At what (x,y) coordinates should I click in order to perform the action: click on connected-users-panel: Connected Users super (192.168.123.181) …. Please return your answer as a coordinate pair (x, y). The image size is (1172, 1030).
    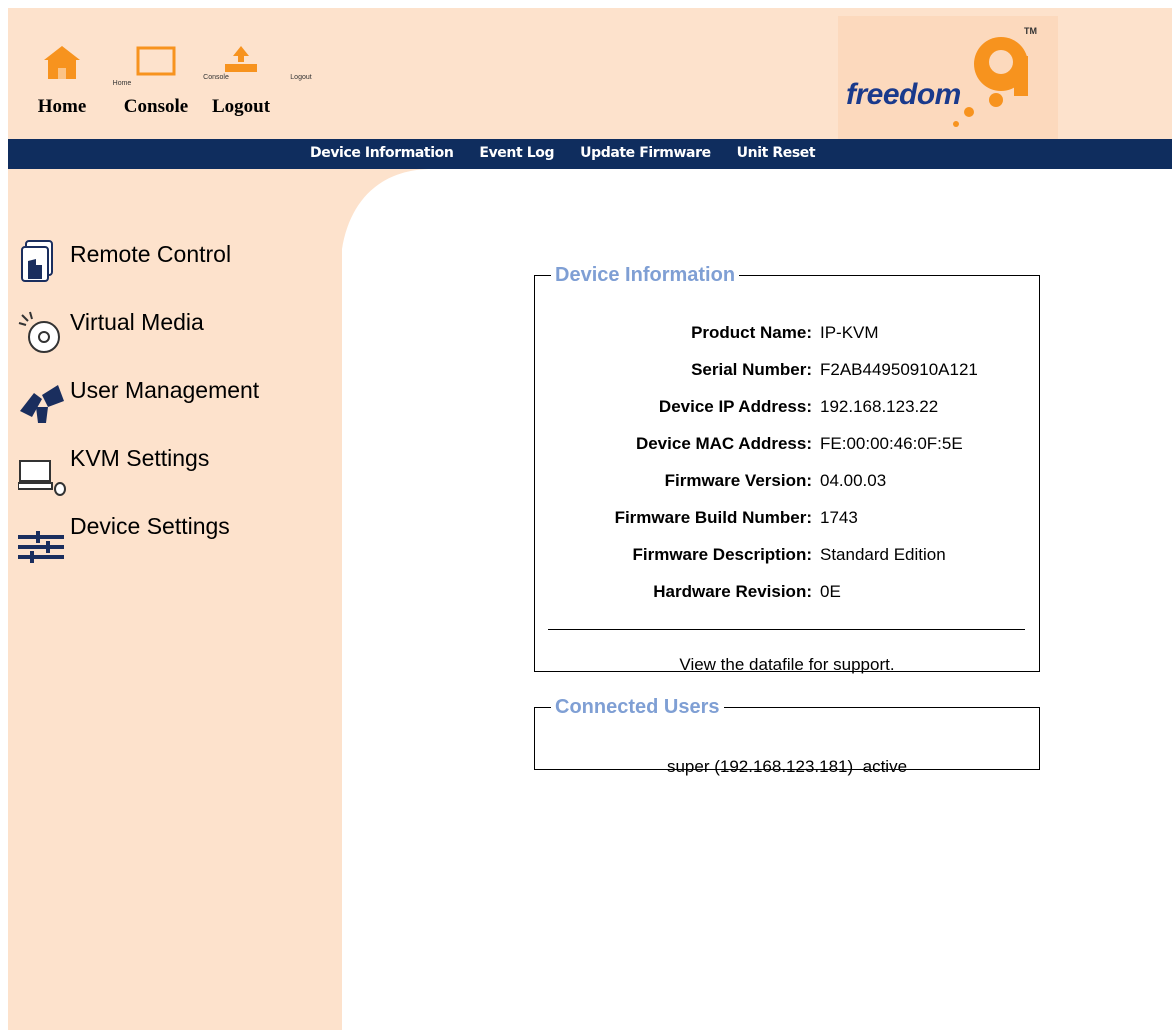
    Looking at the image, I should click on (787, 736).